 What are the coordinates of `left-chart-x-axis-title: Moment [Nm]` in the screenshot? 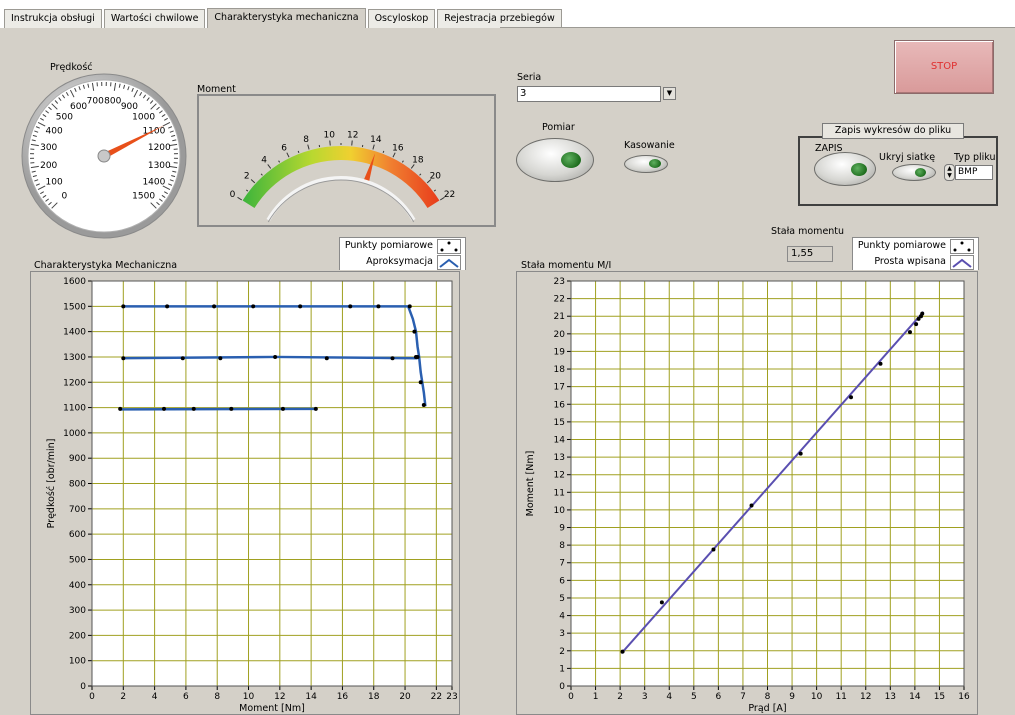 It's located at (272, 708).